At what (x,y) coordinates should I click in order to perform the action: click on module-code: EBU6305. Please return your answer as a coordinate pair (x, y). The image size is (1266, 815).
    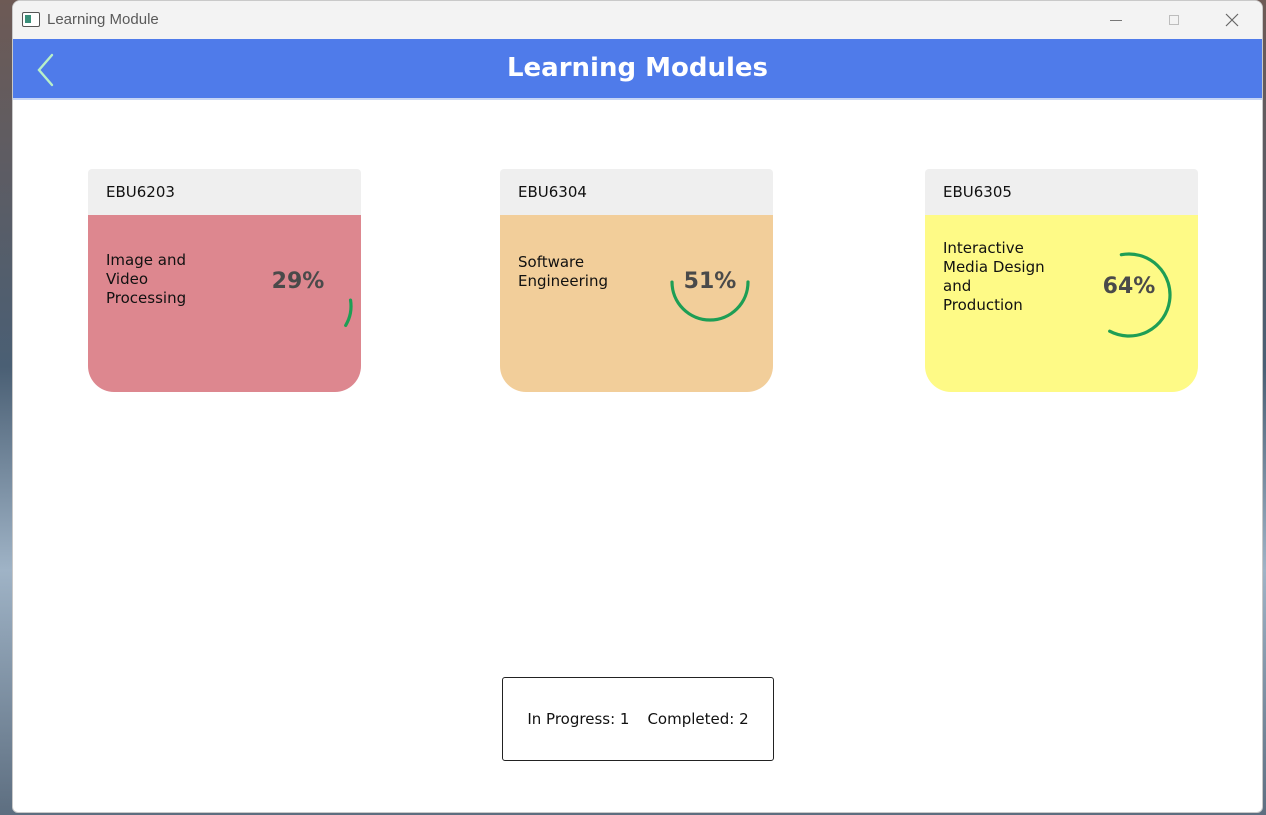
    Looking at the image, I should click on (1061, 192).